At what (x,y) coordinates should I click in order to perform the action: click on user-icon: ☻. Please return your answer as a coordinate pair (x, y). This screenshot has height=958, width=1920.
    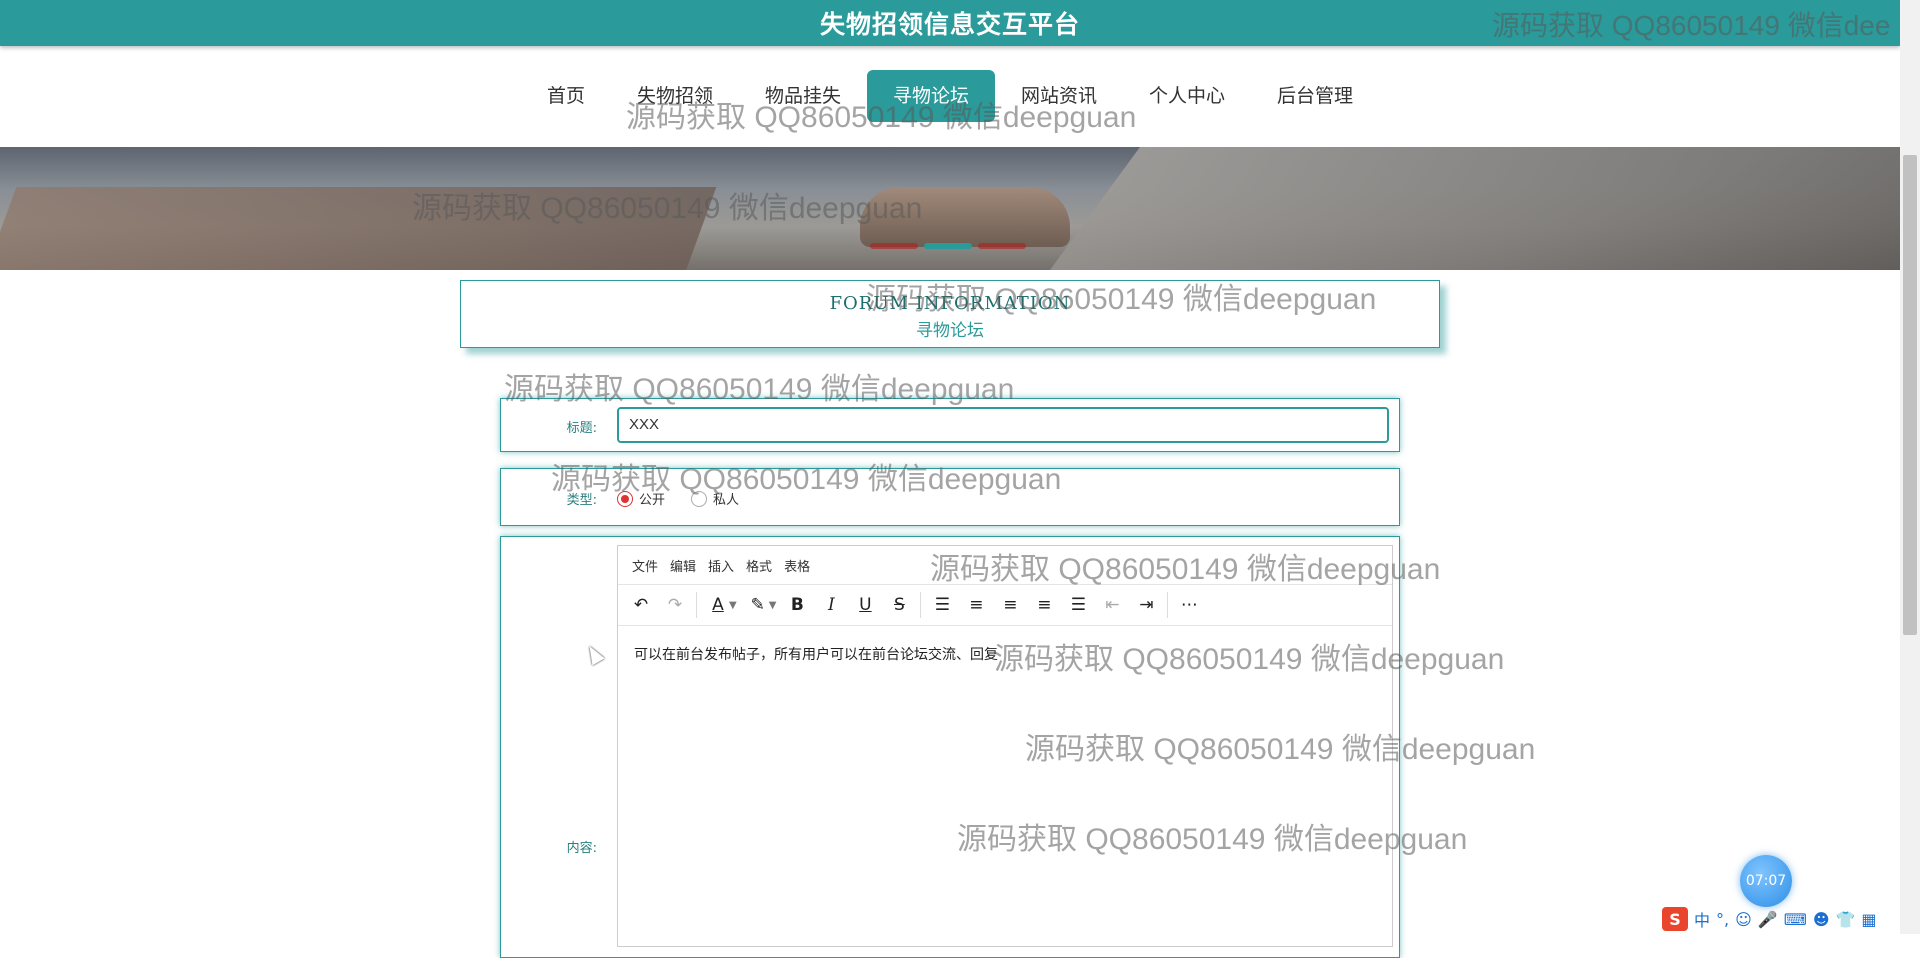
    Looking at the image, I should click on (1821, 919).